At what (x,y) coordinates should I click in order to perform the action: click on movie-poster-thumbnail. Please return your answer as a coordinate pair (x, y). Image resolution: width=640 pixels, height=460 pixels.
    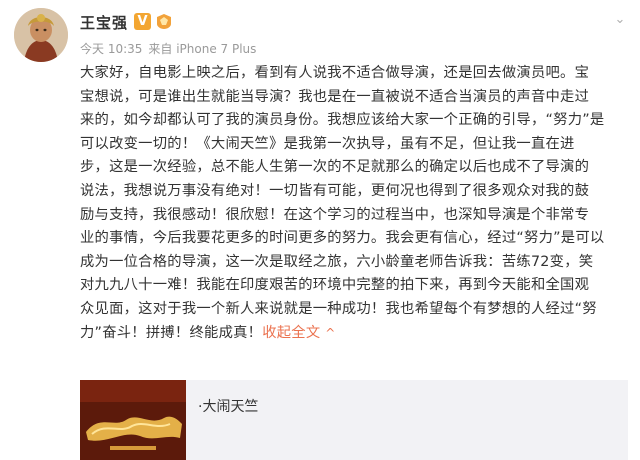
    Looking at the image, I should click on (133, 420).